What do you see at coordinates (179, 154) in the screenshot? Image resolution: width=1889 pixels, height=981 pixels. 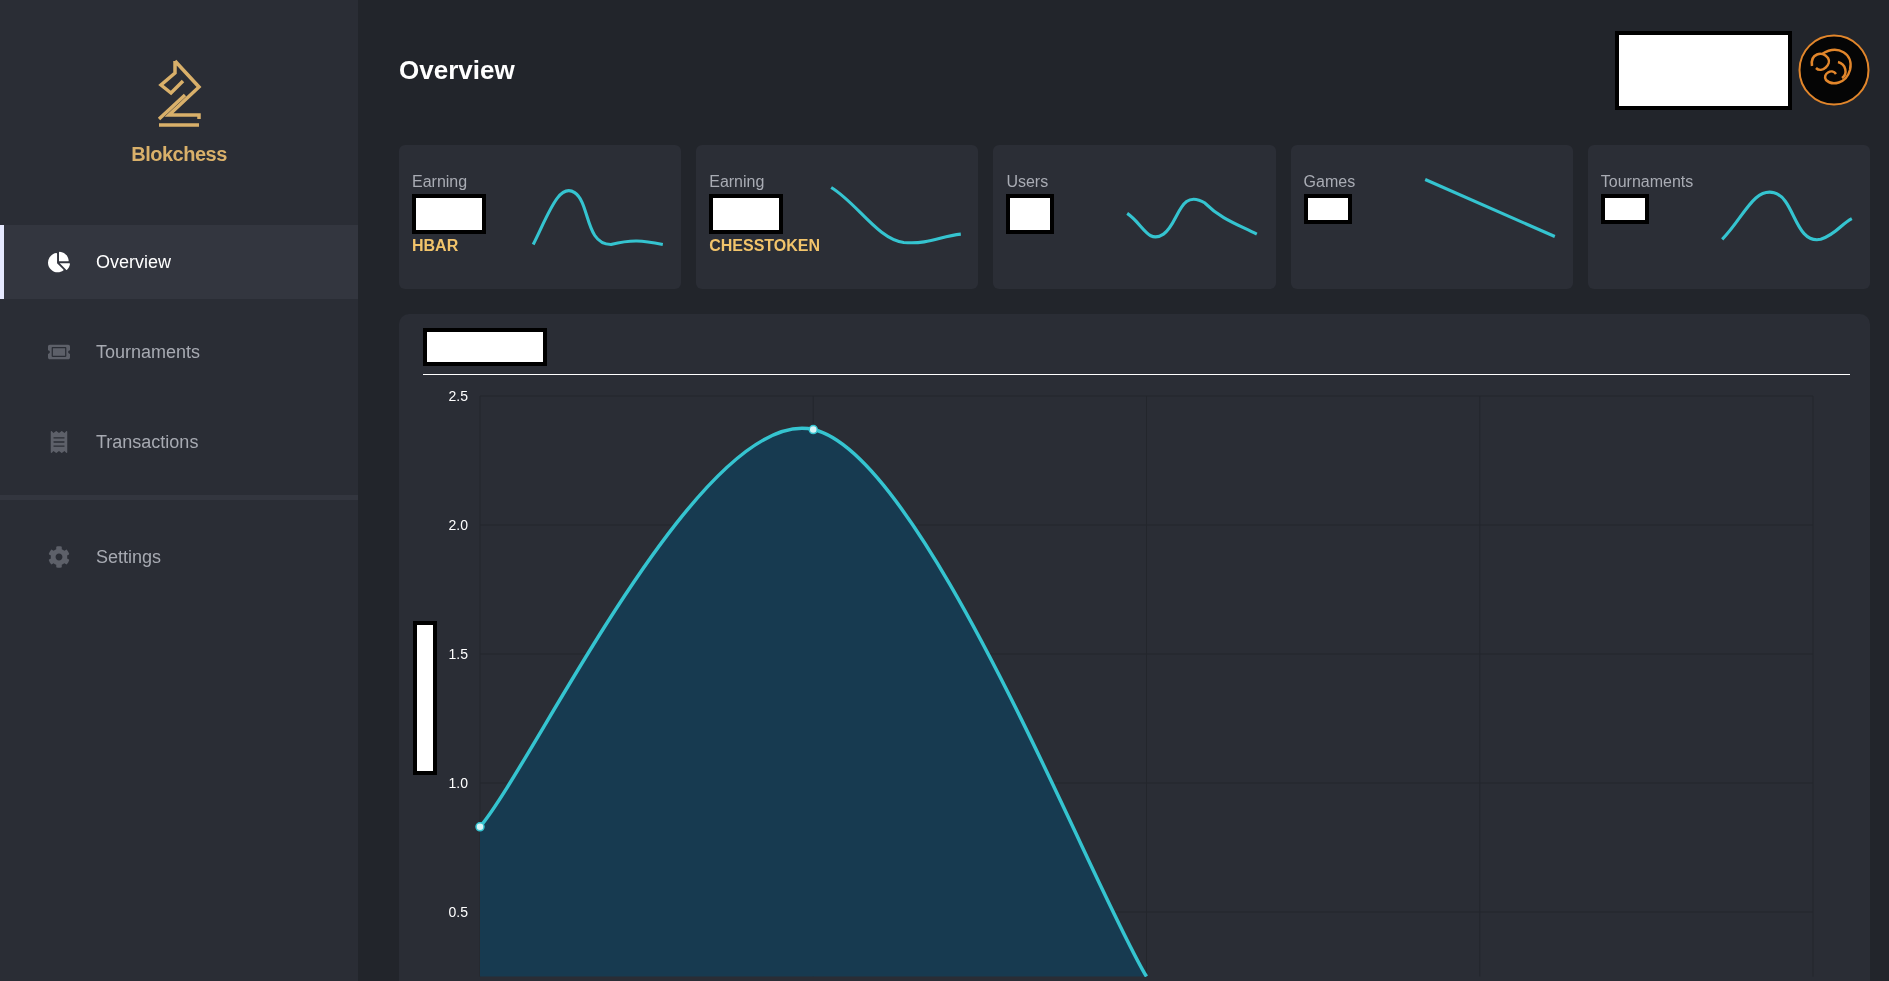 I see `brand-name: Blokchess` at bounding box center [179, 154].